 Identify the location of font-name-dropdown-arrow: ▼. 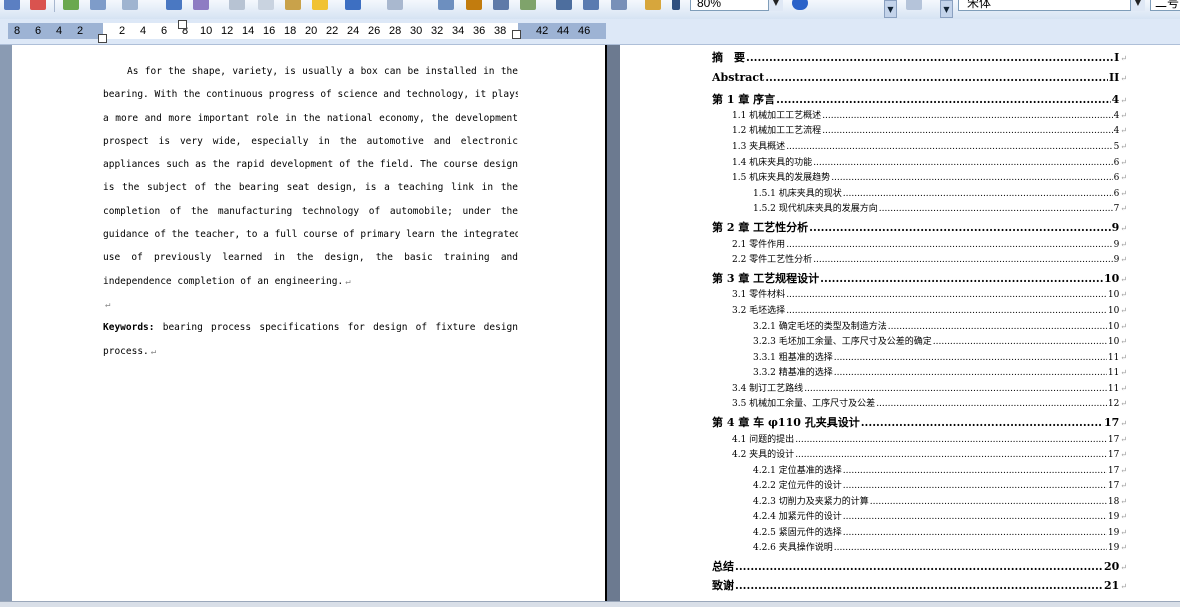
(1137, 5).